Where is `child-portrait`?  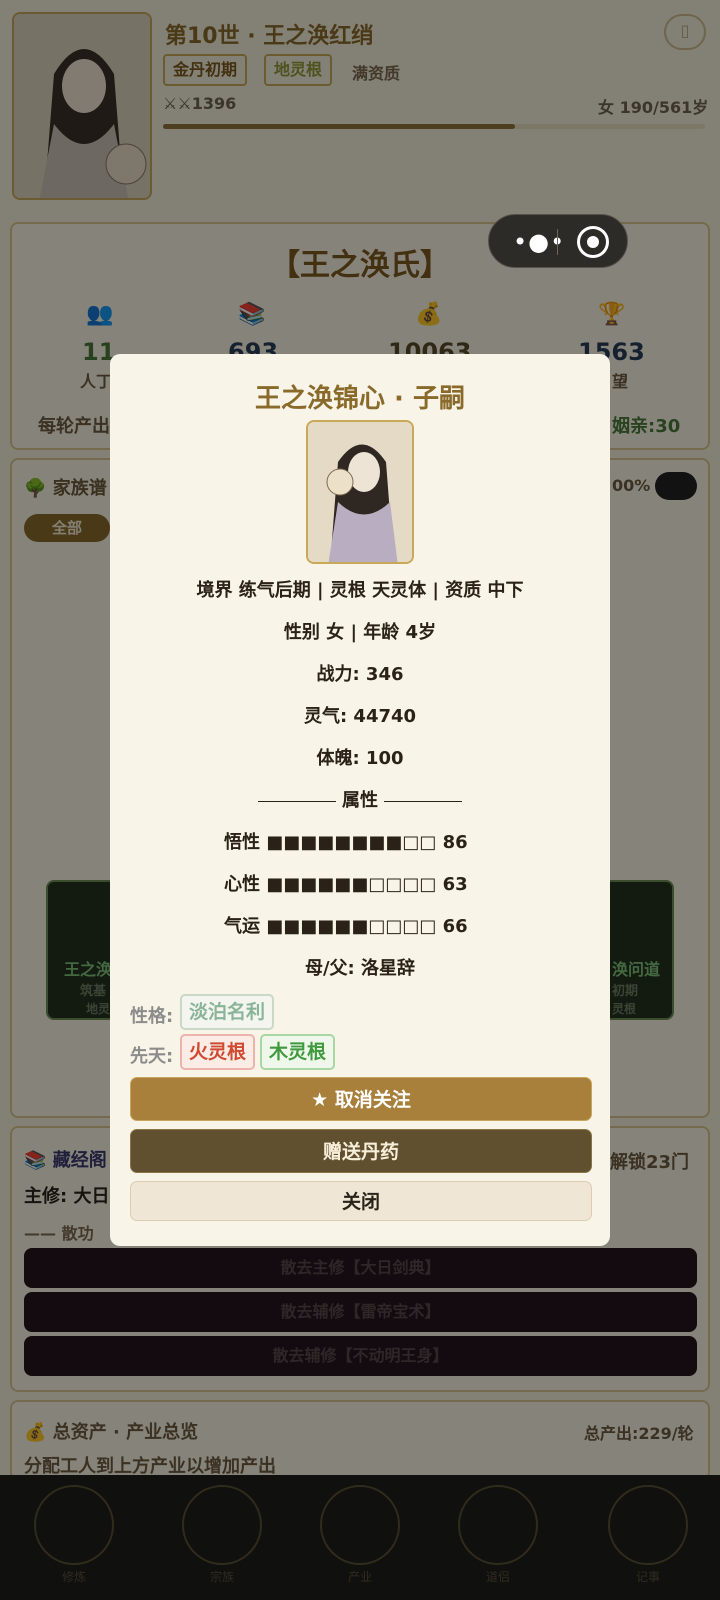
child-portrait is located at coordinates (360, 492).